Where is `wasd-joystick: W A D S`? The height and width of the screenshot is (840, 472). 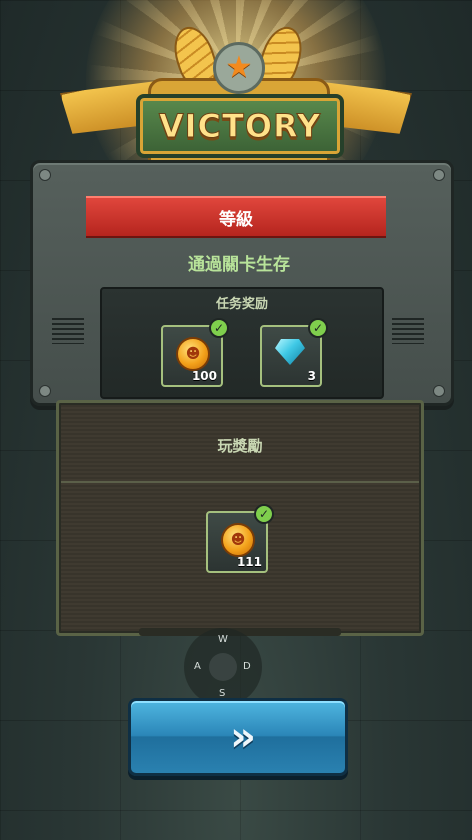 wasd-joystick: W A D S is located at coordinates (223, 667).